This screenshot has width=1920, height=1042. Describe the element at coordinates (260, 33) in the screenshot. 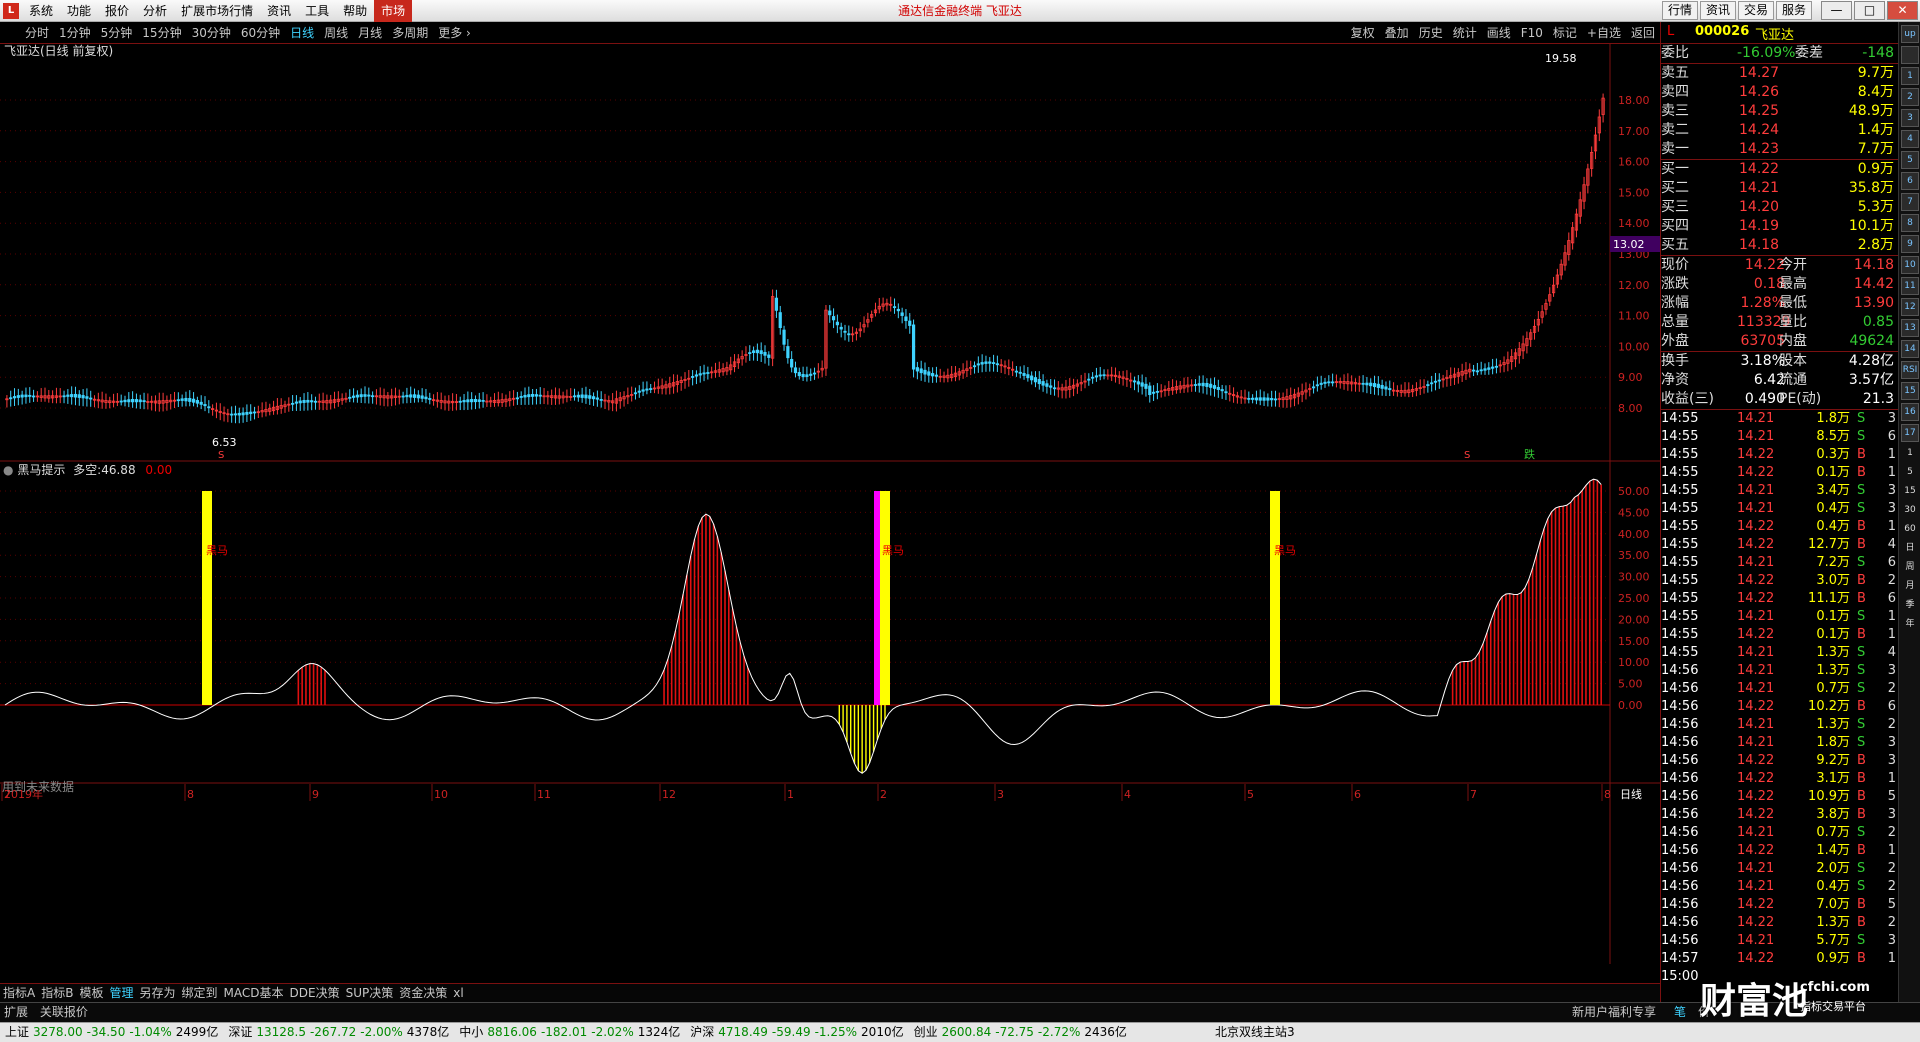

I see `period-tab-5: 60分钟` at that location.